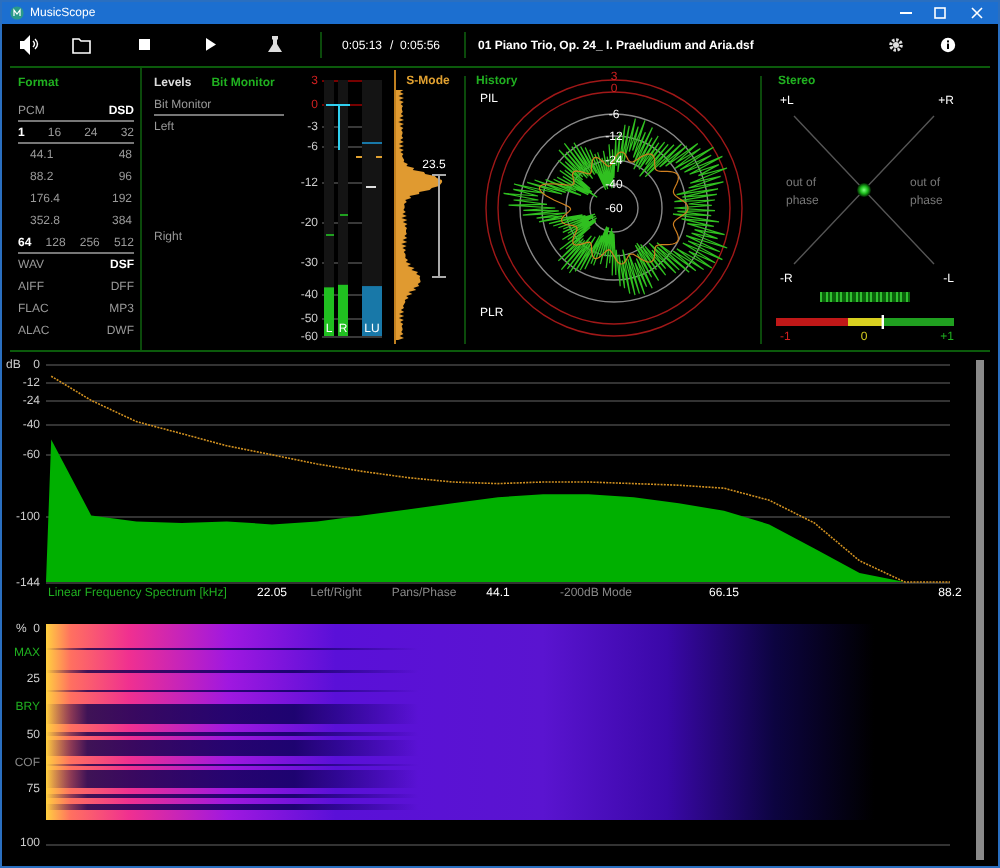 This screenshot has width=1000, height=868. Describe the element at coordinates (81, 46) in the screenshot. I see `folder-icon` at that location.